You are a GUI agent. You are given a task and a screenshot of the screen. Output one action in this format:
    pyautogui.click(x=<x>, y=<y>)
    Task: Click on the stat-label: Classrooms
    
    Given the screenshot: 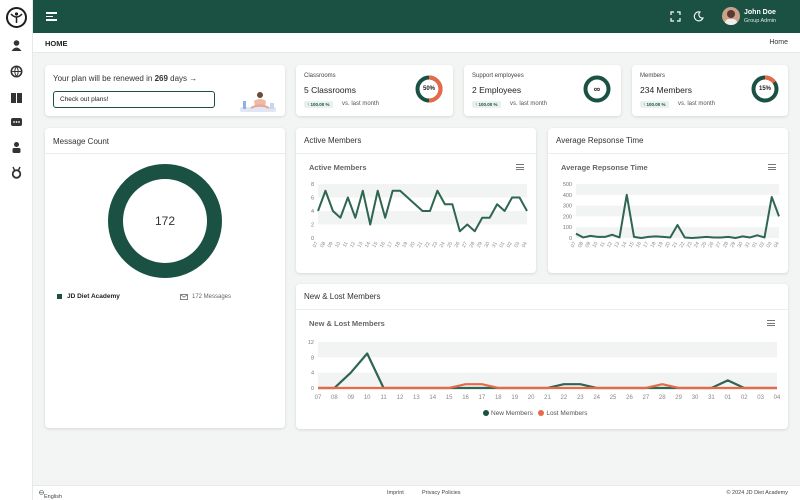 What is the action you would take?
    pyautogui.click(x=320, y=76)
    